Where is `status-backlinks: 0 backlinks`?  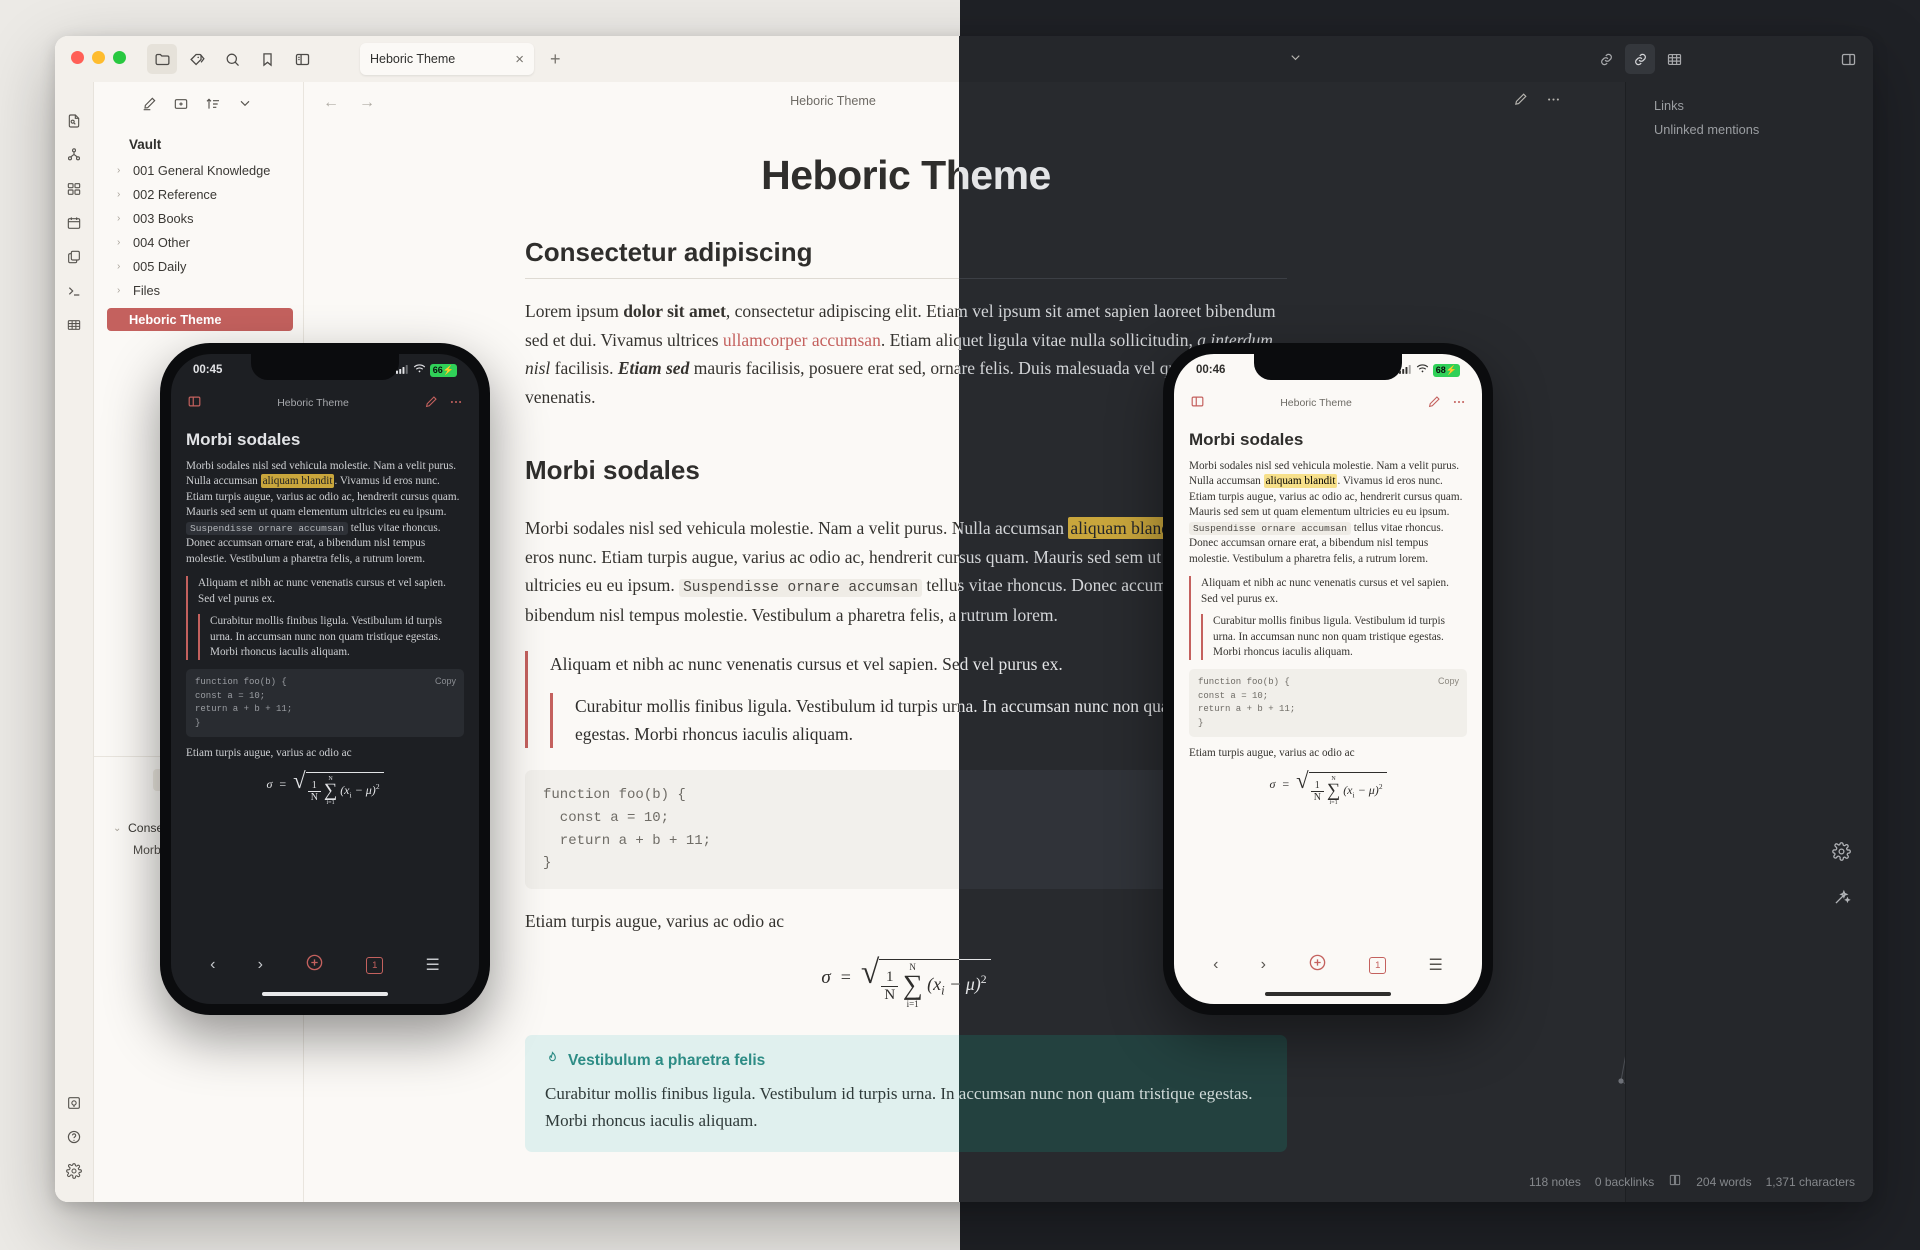
status-backlinks: 0 backlinks is located at coordinates (1624, 1181).